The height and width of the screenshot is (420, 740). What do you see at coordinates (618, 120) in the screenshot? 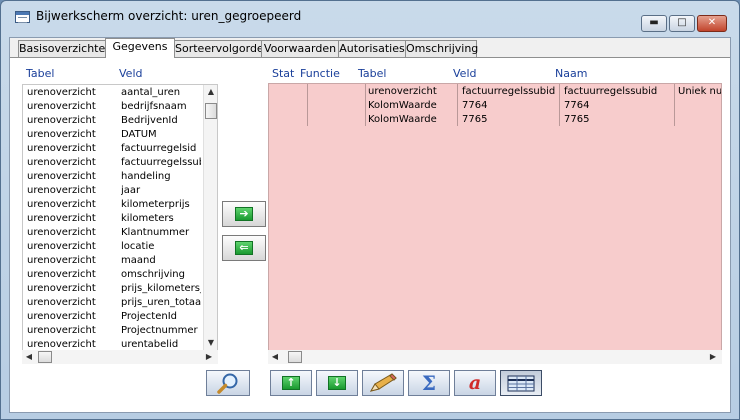
I see `cell-naam: 7765` at bounding box center [618, 120].